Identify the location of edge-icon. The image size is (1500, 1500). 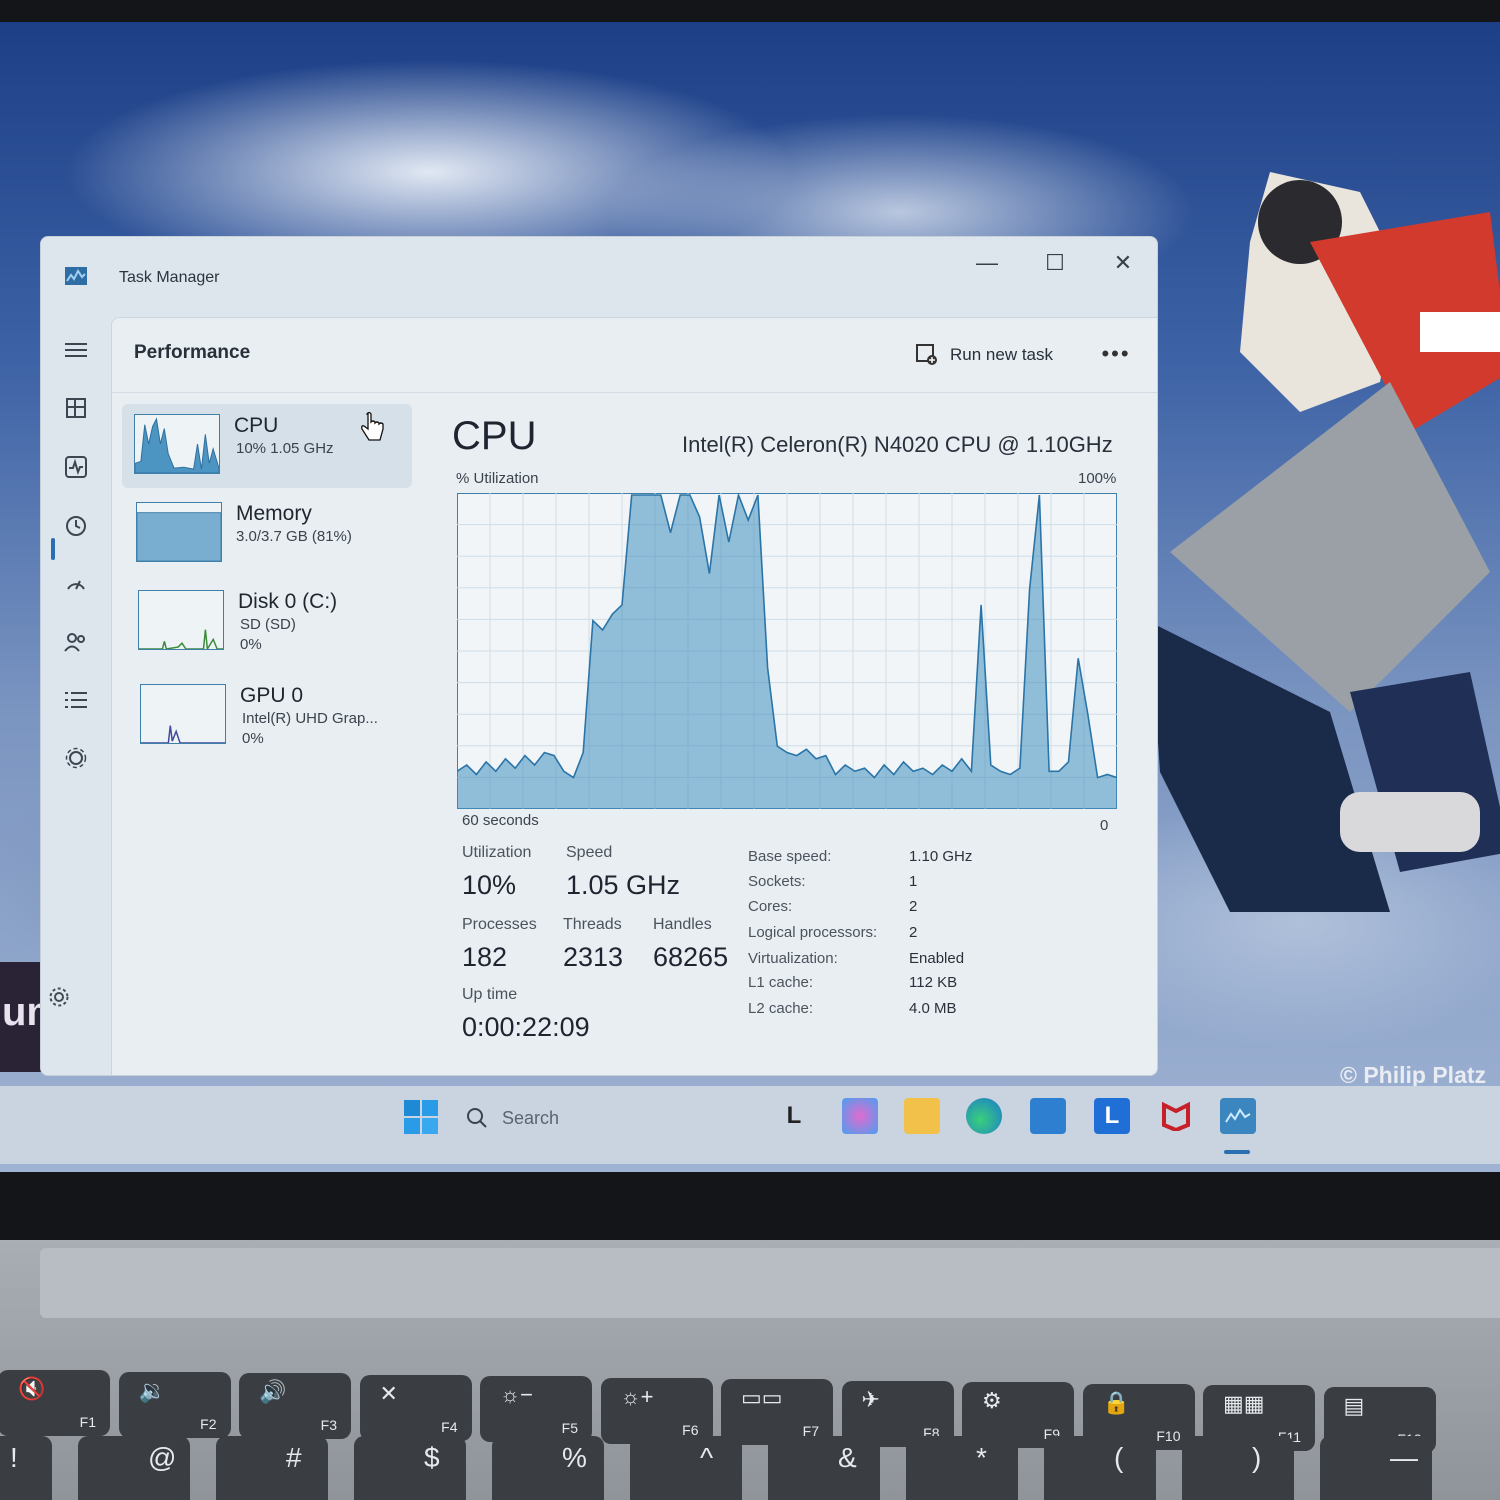
(984, 1116).